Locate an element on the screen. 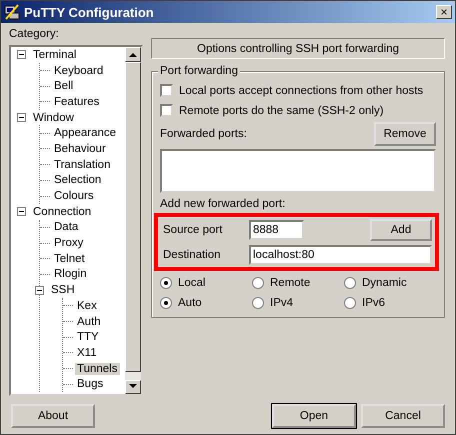  radio-label: Dynamic is located at coordinates (384, 283).